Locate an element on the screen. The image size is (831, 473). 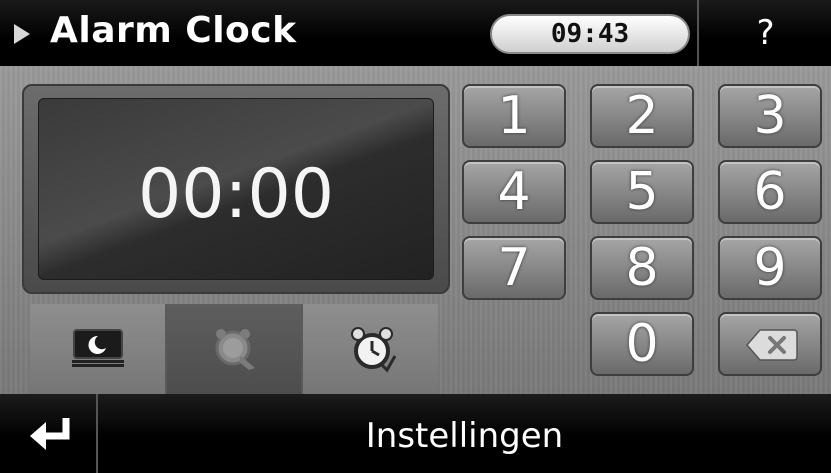
mode-bar is located at coordinates (234, 349).